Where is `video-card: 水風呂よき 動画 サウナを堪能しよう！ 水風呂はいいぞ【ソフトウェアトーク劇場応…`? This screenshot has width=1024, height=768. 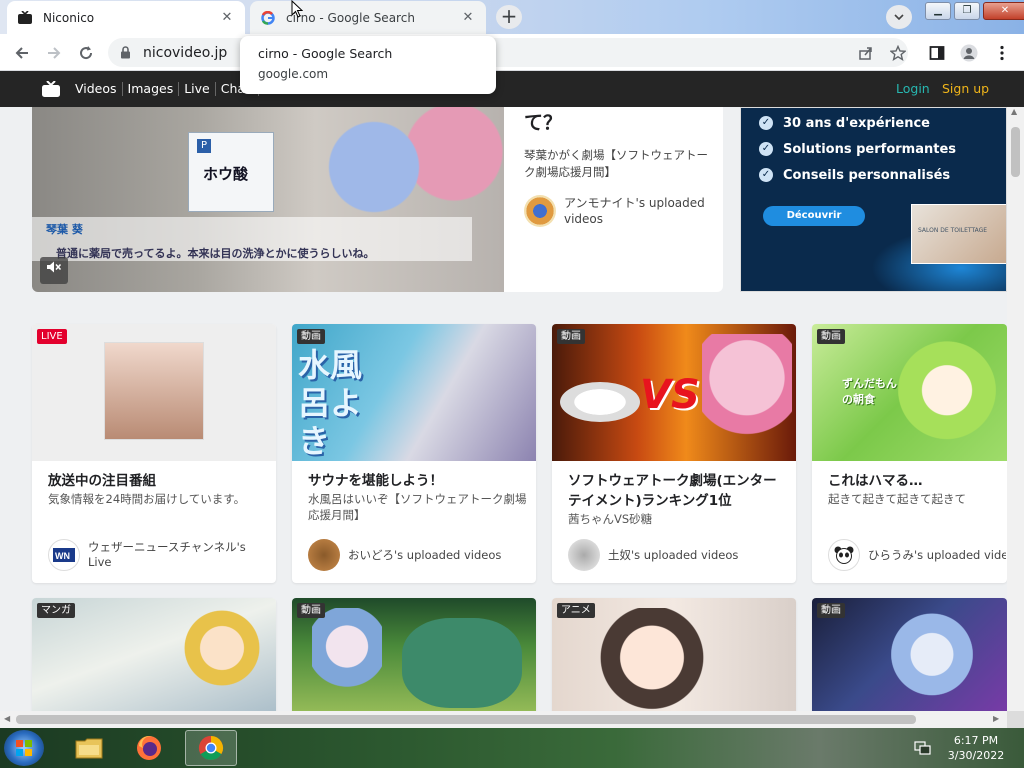
video-card: 水風呂よき 動画 サウナを堪能しよう！ 水風呂はいいぞ【ソフトウェアトーク劇場応… is located at coordinates (414, 453).